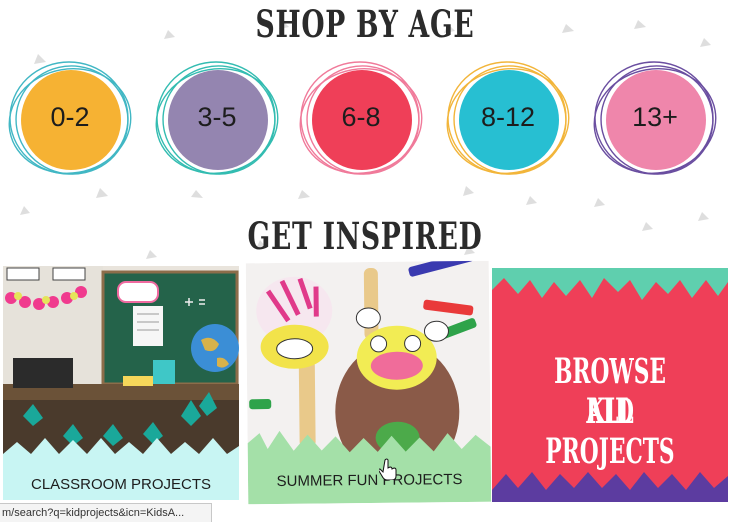  I want to click on hand-cursor-icon, so click(388, 469).